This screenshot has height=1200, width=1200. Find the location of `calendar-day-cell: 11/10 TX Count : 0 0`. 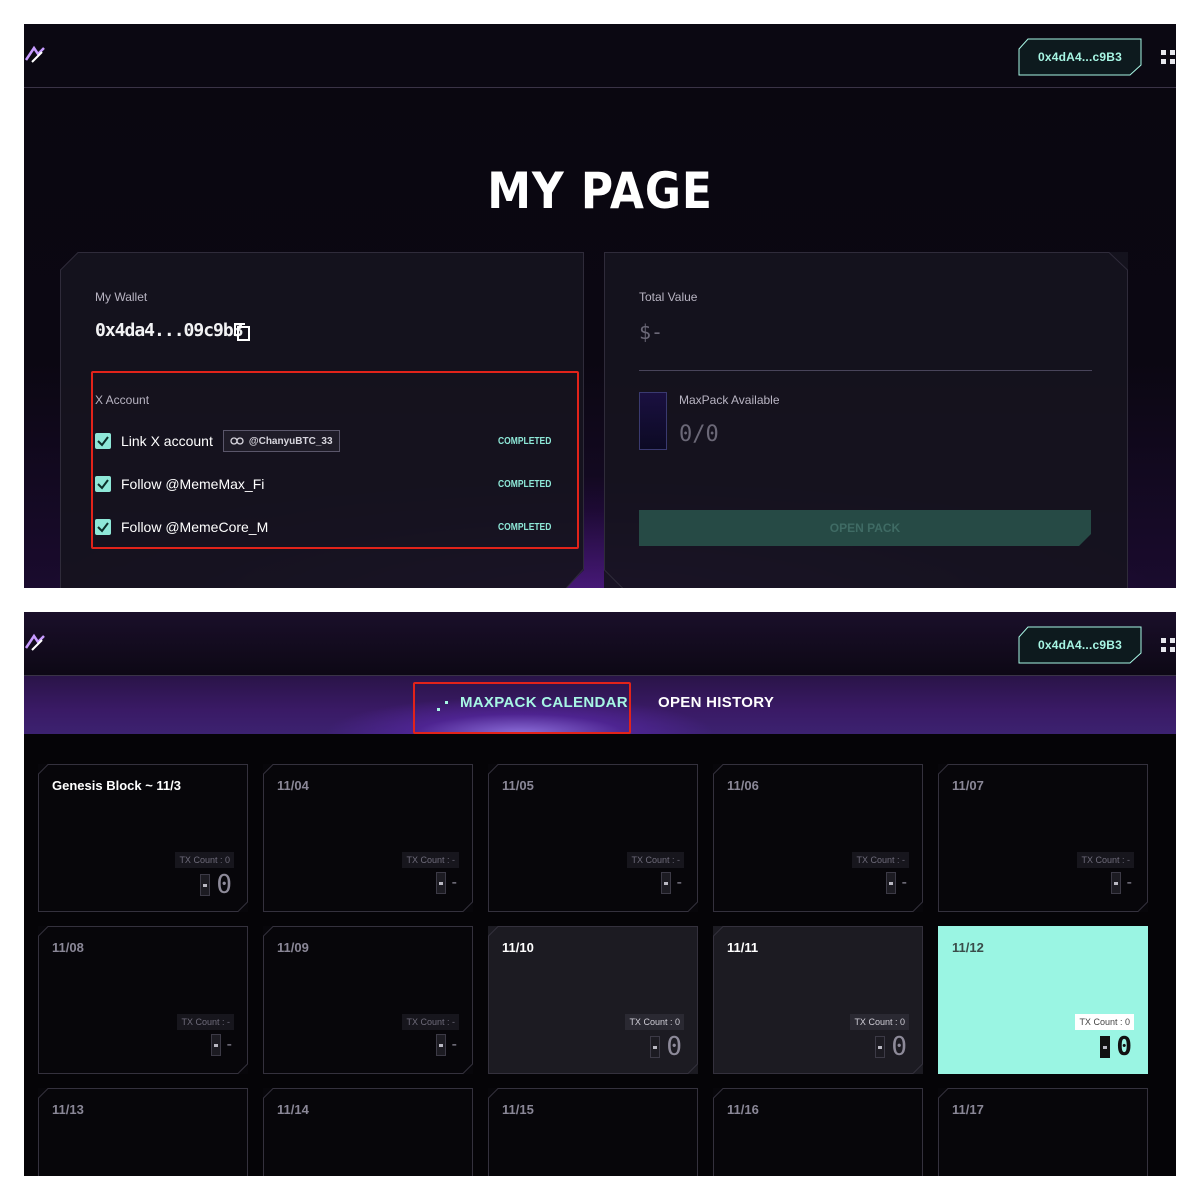

calendar-day-cell: 11/10 TX Count : 0 0 is located at coordinates (593, 1000).